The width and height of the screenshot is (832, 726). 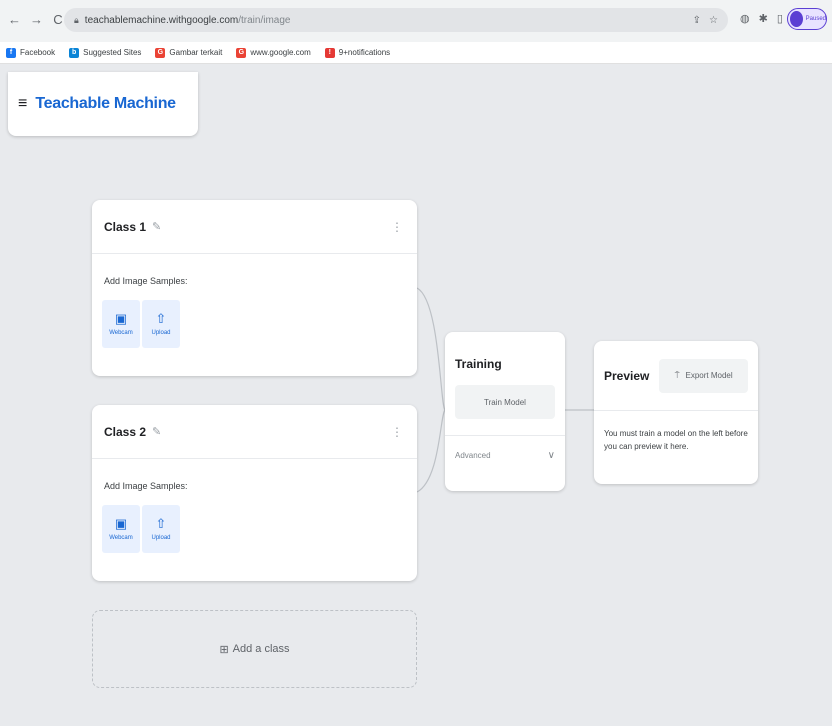 I want to click on class-card-header: Class 1 ✎ ⋮, so click(x=254, y=227).